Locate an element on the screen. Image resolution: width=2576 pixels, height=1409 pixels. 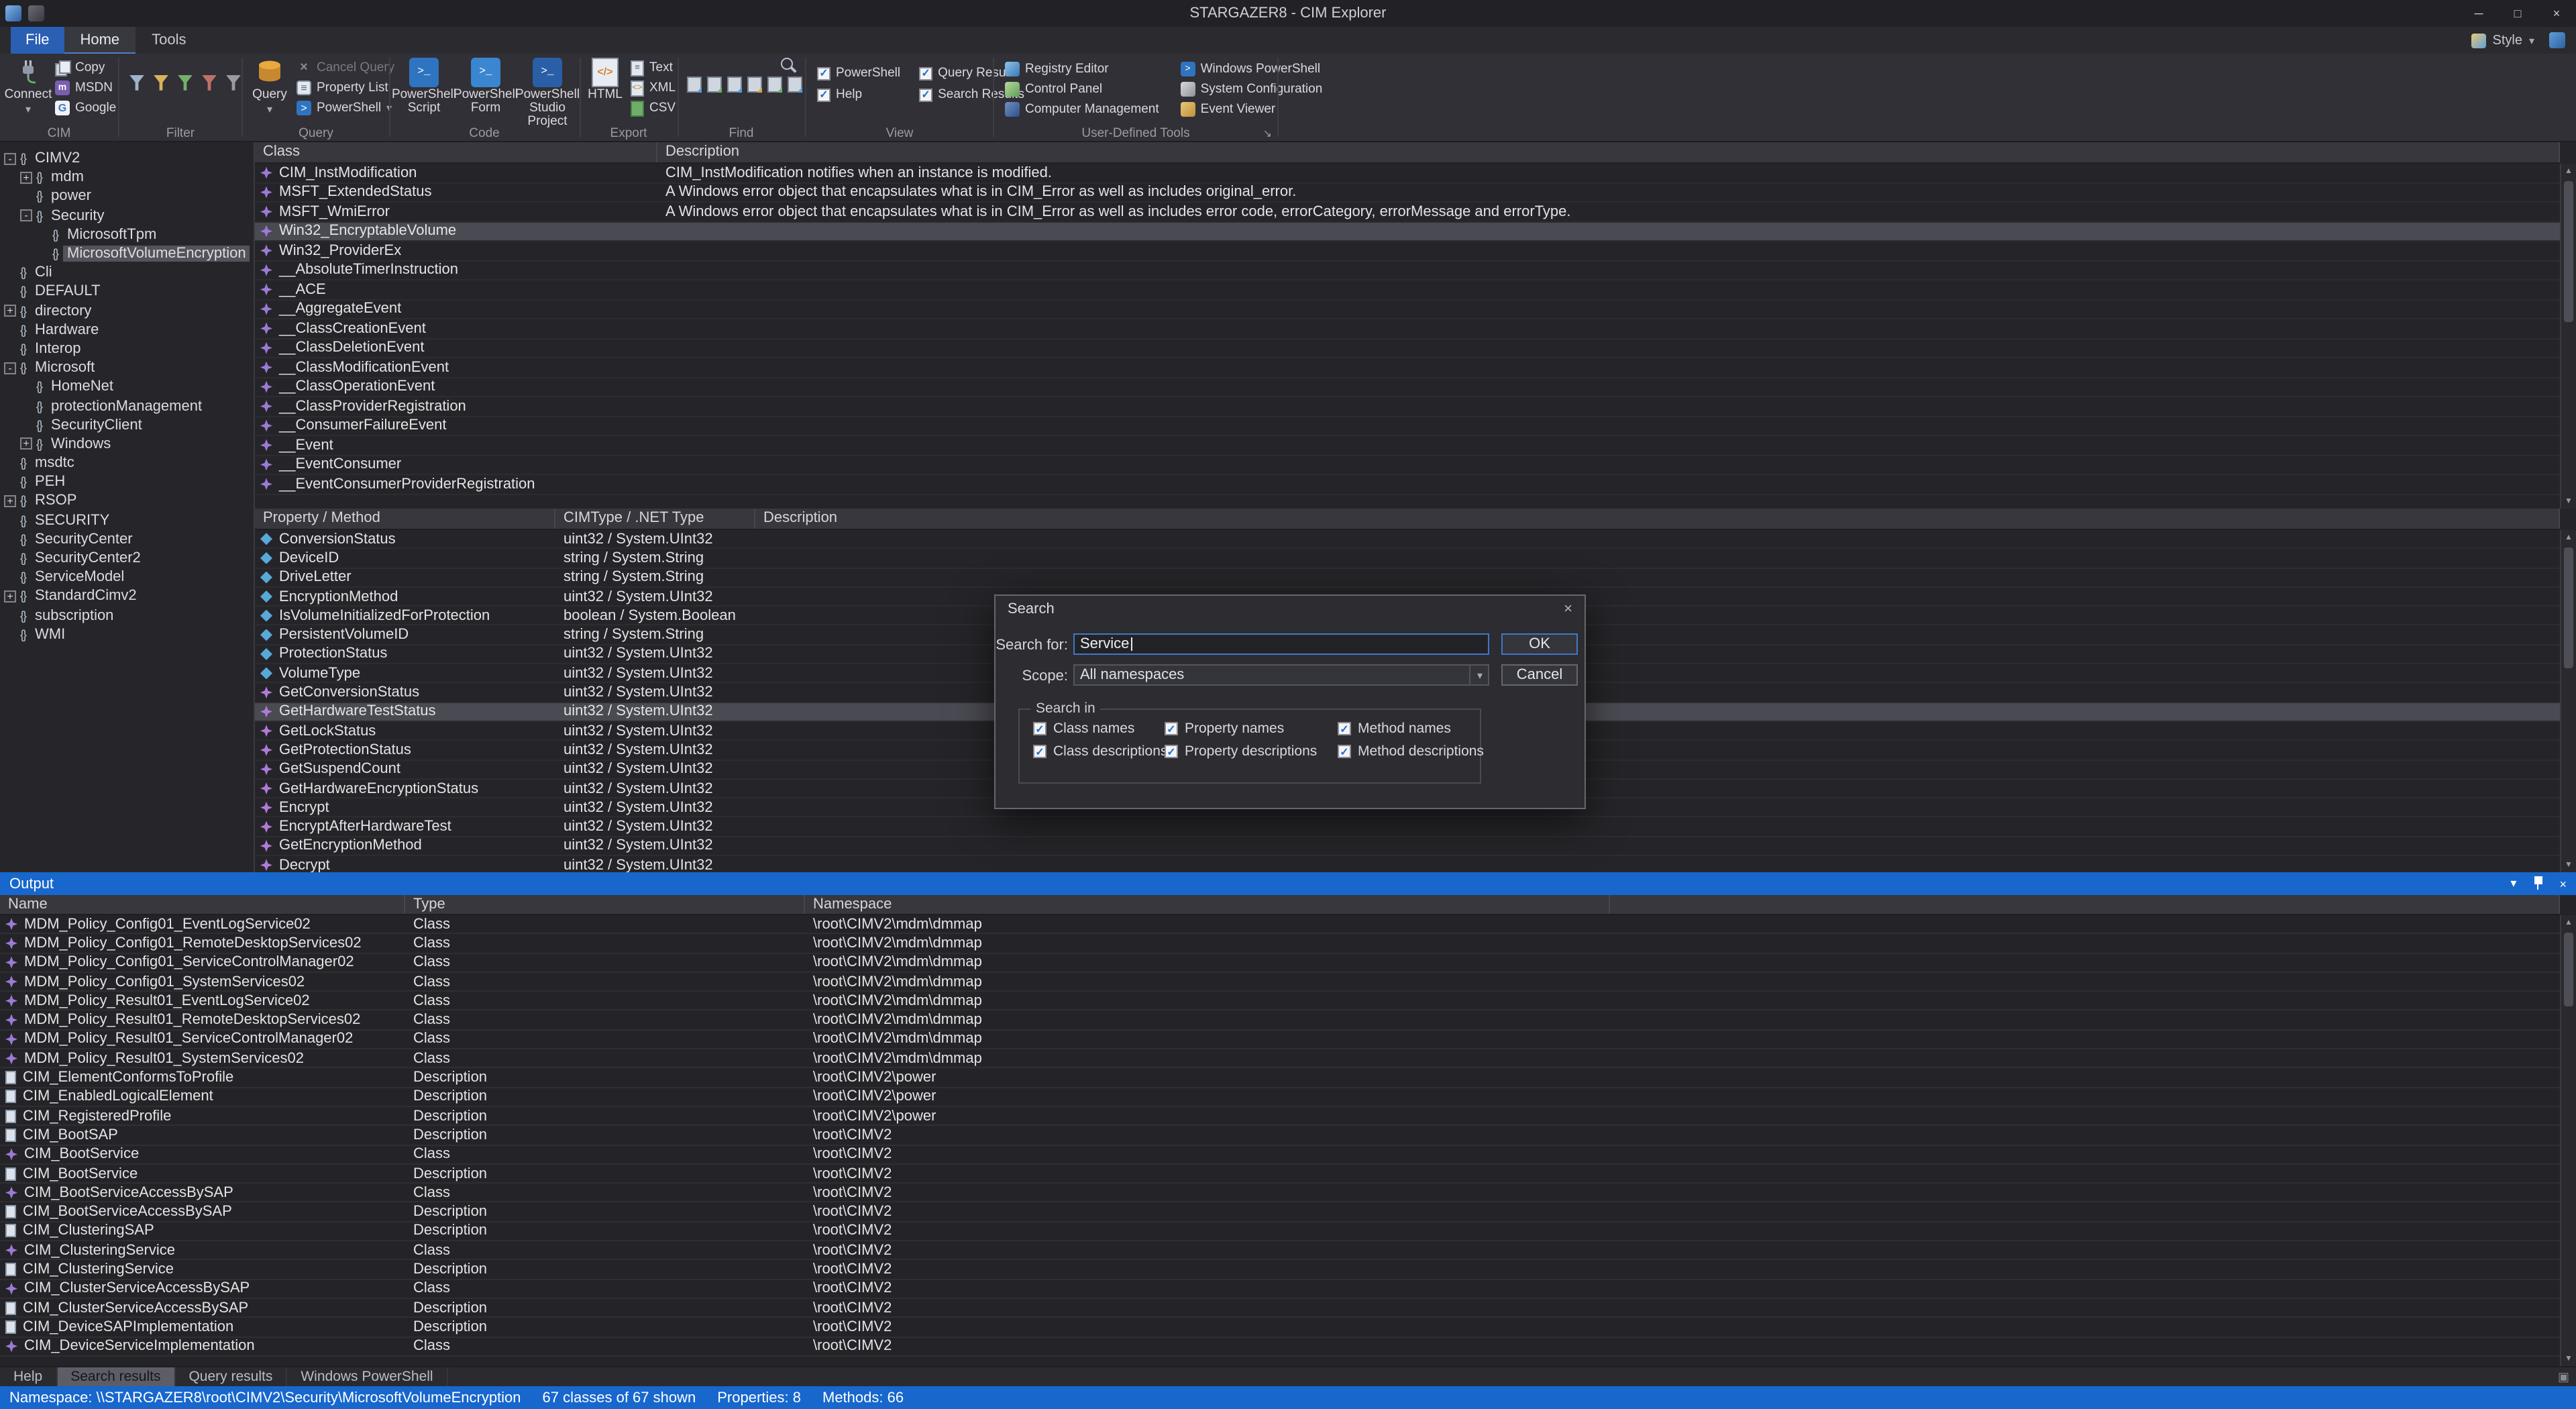
tree-item-standardcimv2: + {} StandardCimv2 is located at coordinates (127, 596).